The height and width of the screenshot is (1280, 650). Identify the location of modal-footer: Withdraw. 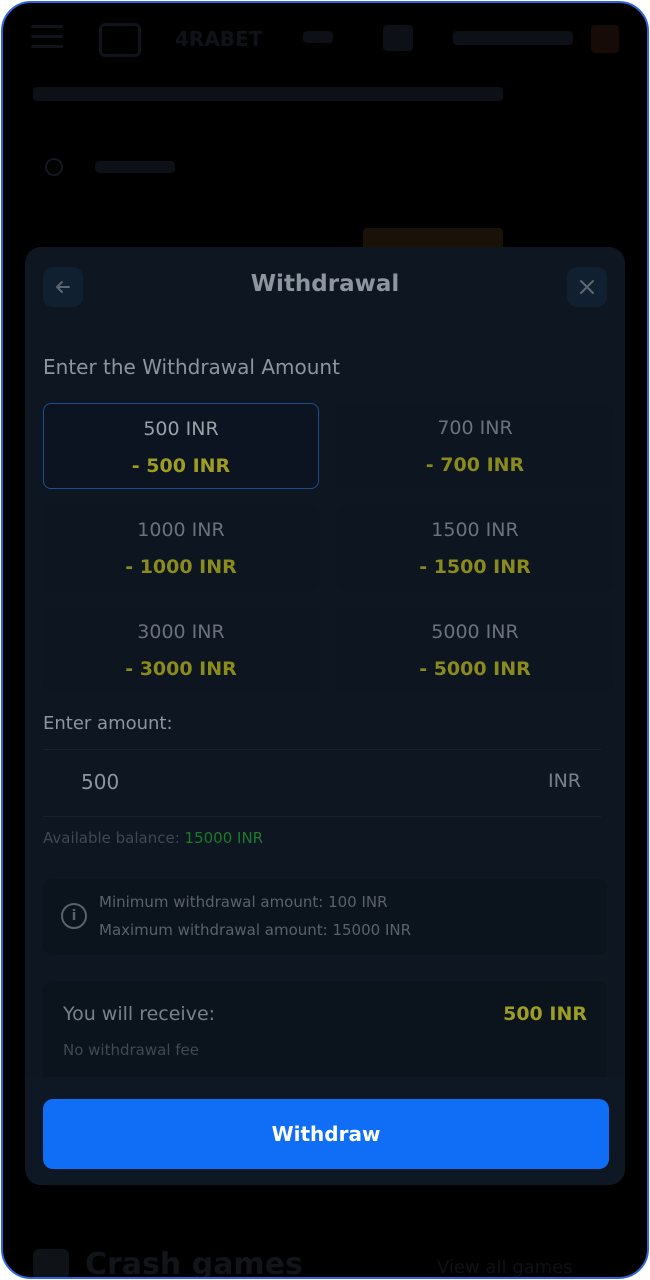
(325, 1131).